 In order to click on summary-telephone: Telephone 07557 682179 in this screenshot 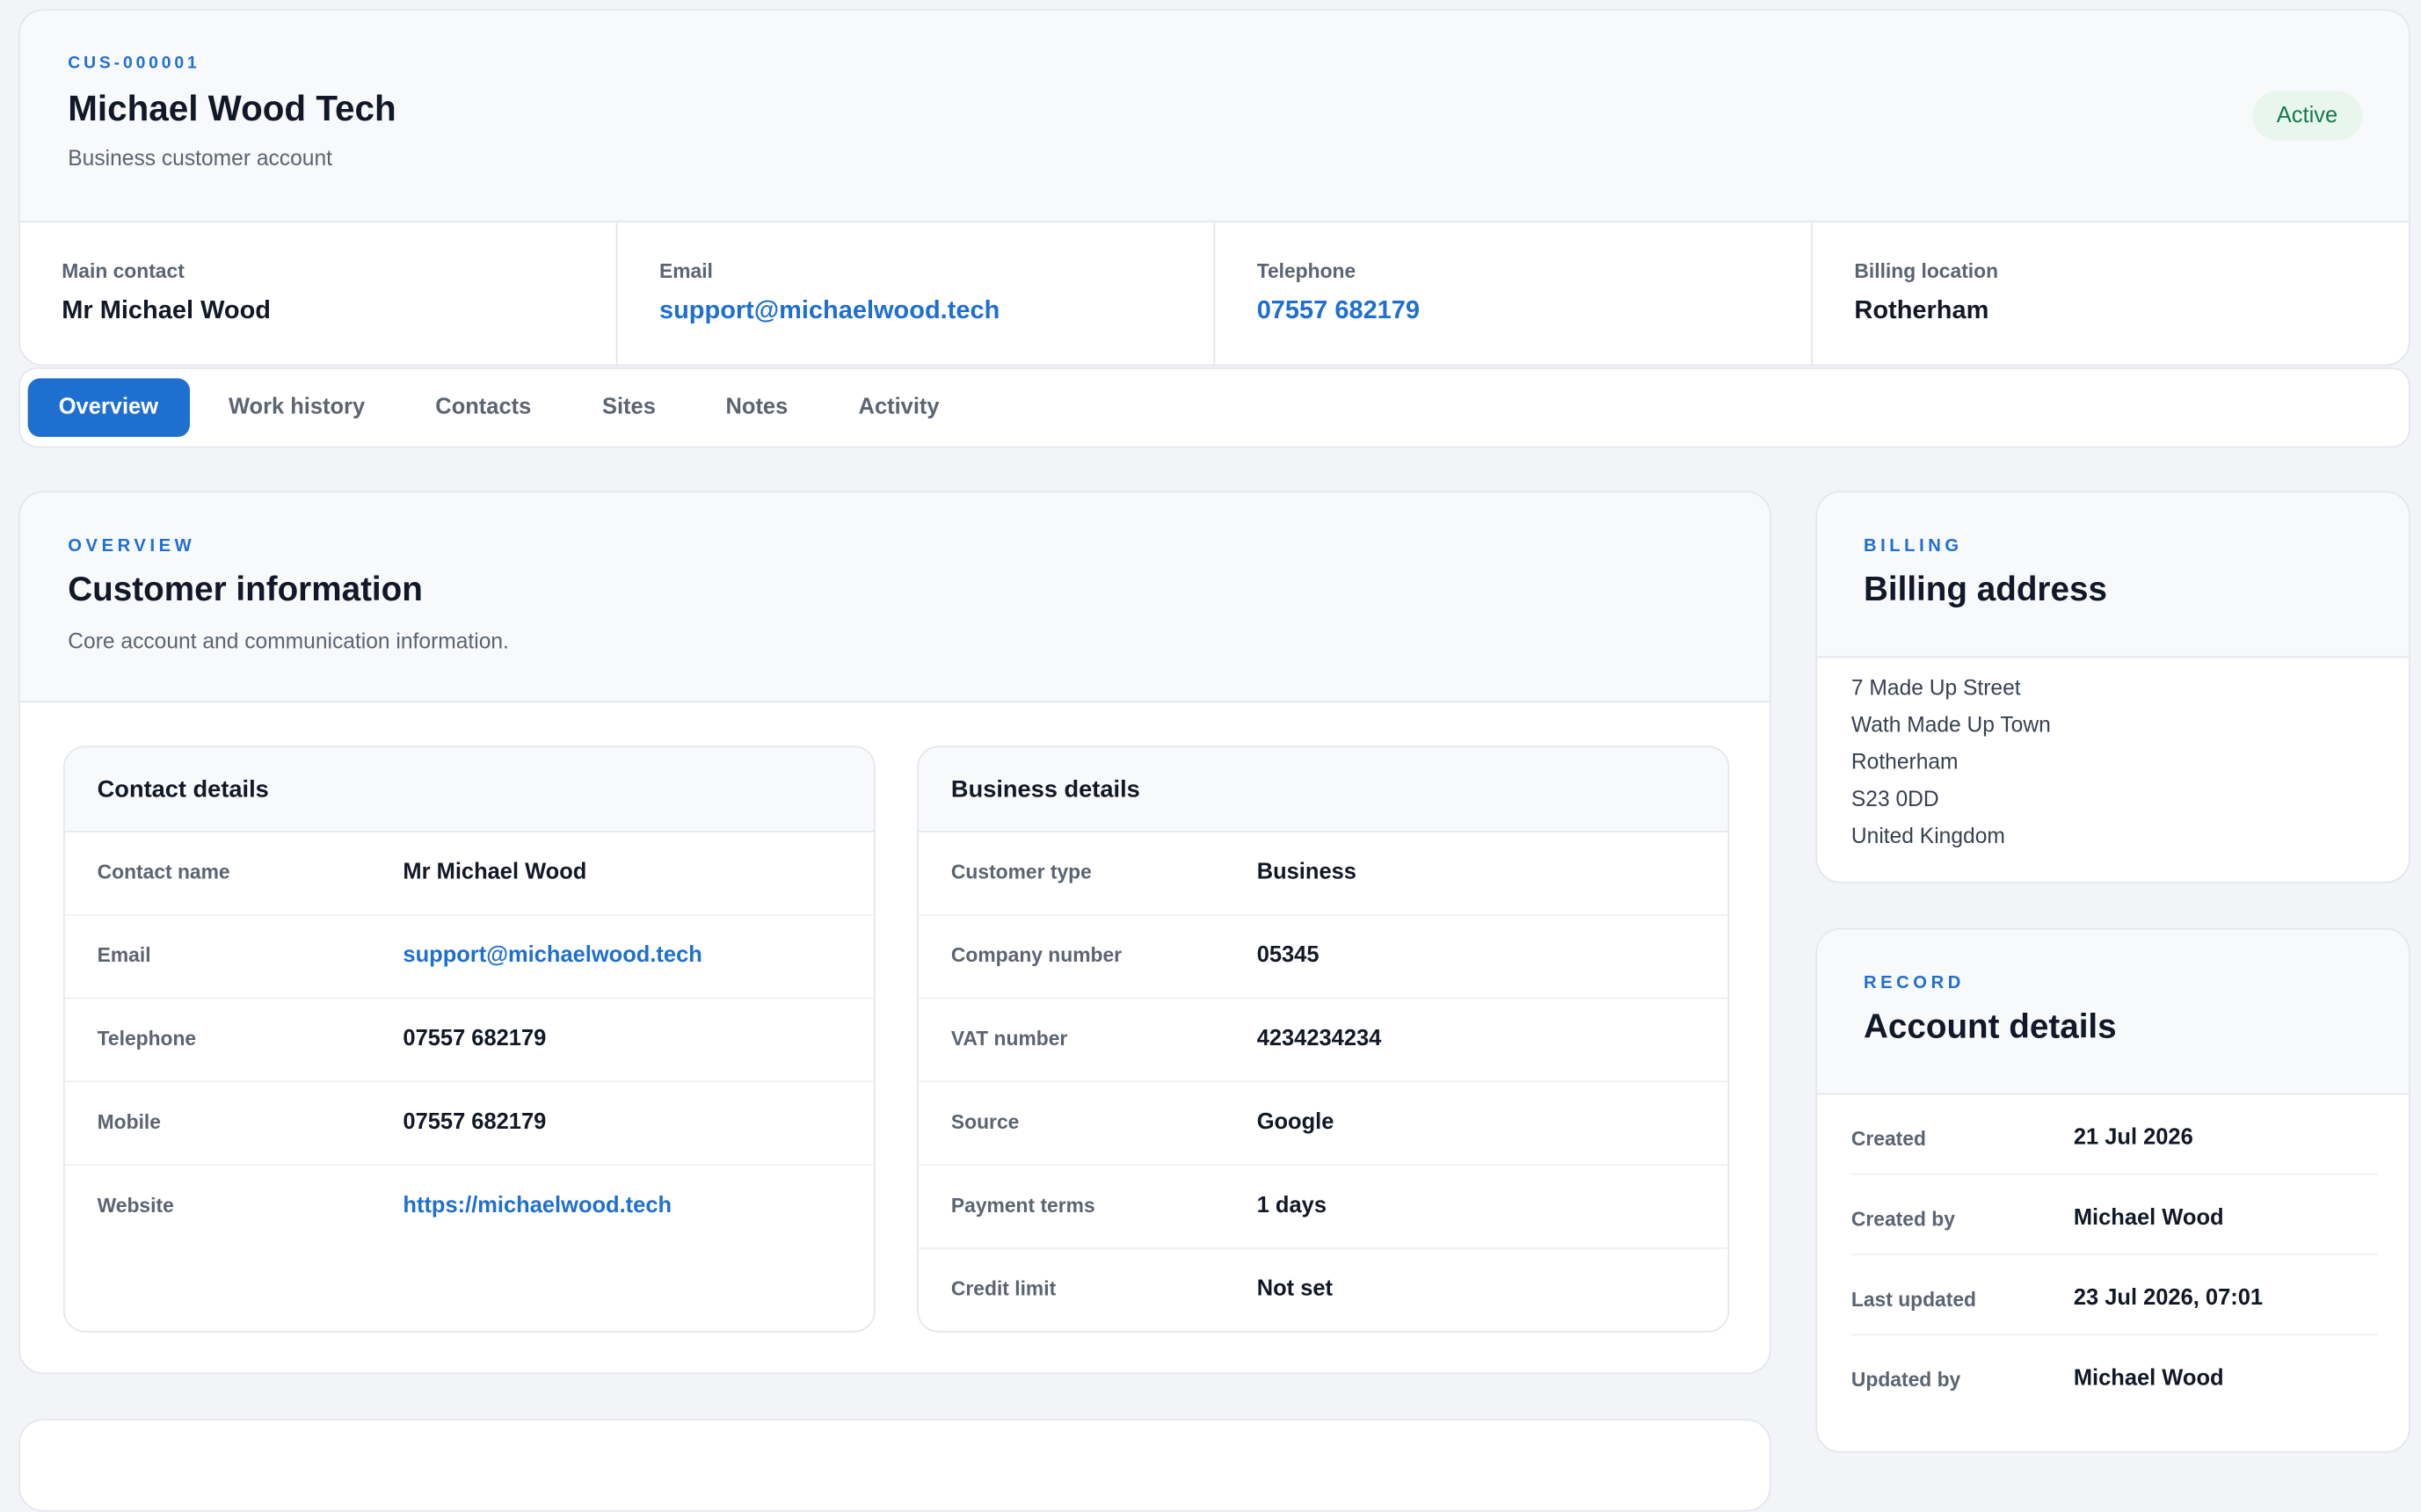, I will do `click(1514, 294)`.